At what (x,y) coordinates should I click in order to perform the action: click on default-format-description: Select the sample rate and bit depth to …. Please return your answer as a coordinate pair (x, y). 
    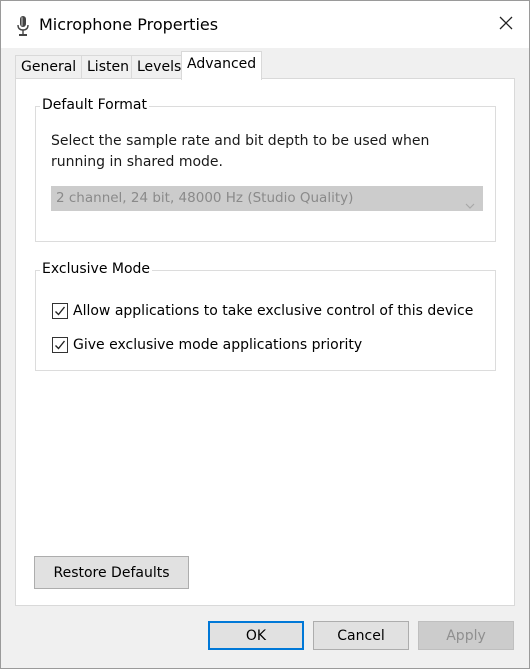
    Looking at the image, I should click on (240, 151).